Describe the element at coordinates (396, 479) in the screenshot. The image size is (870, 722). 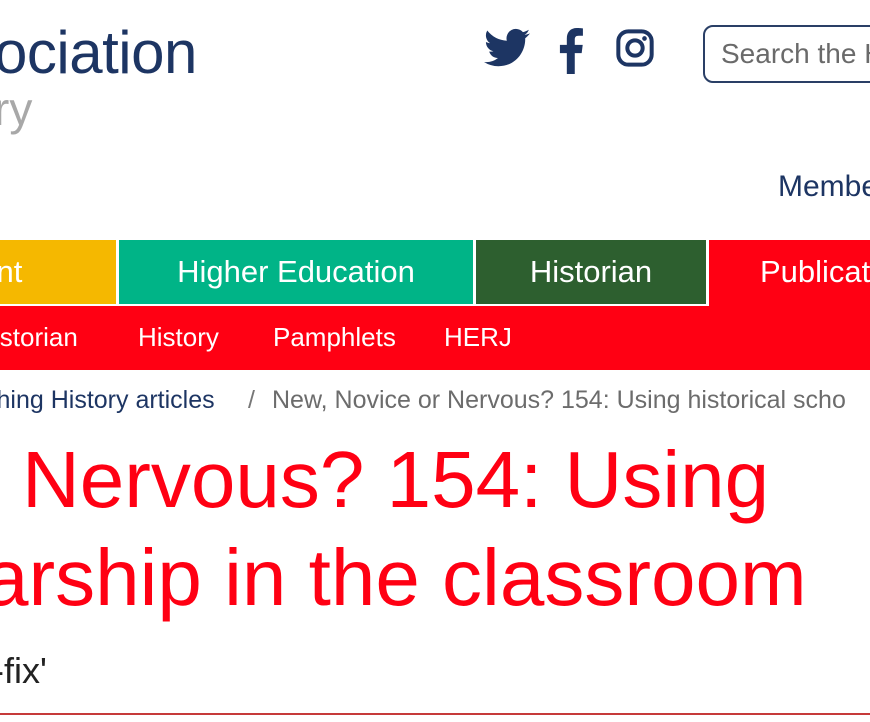
I see `page-title-line-1: Nervous? 154: Using` at that location.